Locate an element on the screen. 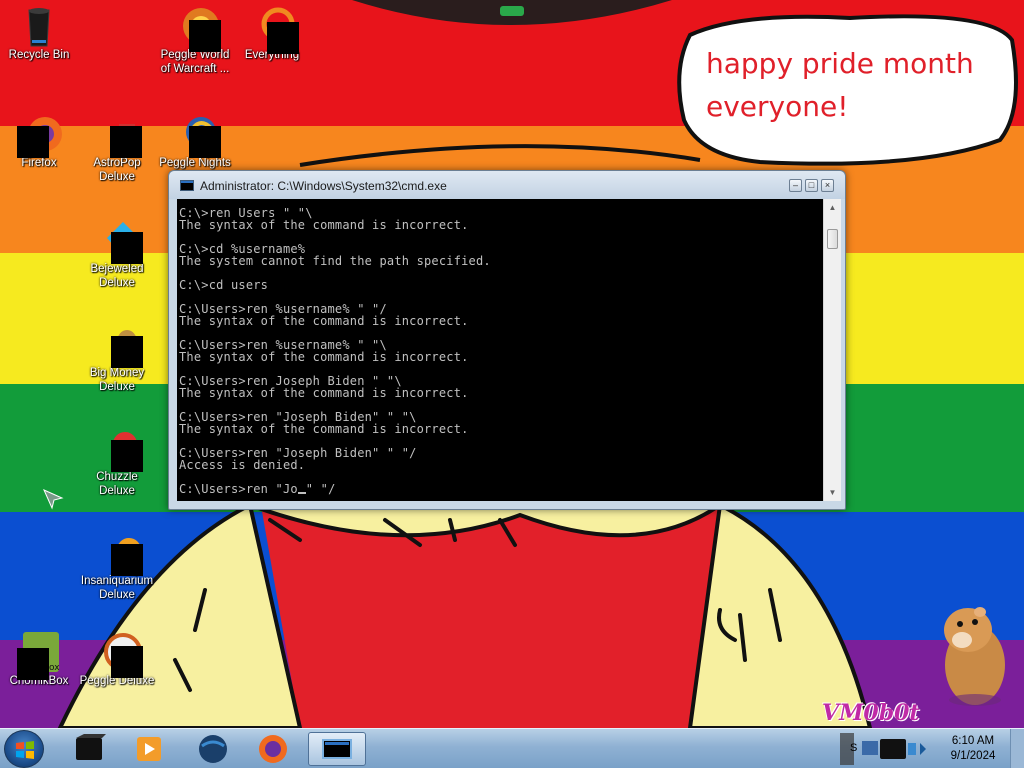  windows-logo-icon is located at coordinates (25, 750).